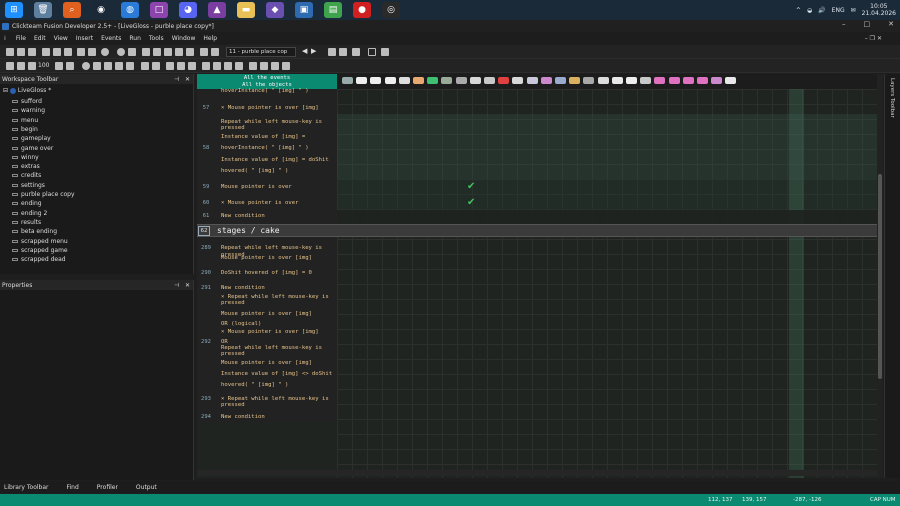 This screenshot has height=506, width=900. What do you see at coordinates (61, 38) in the screenshot?
I see `menu-view: View` at bounding box center [61, 38].